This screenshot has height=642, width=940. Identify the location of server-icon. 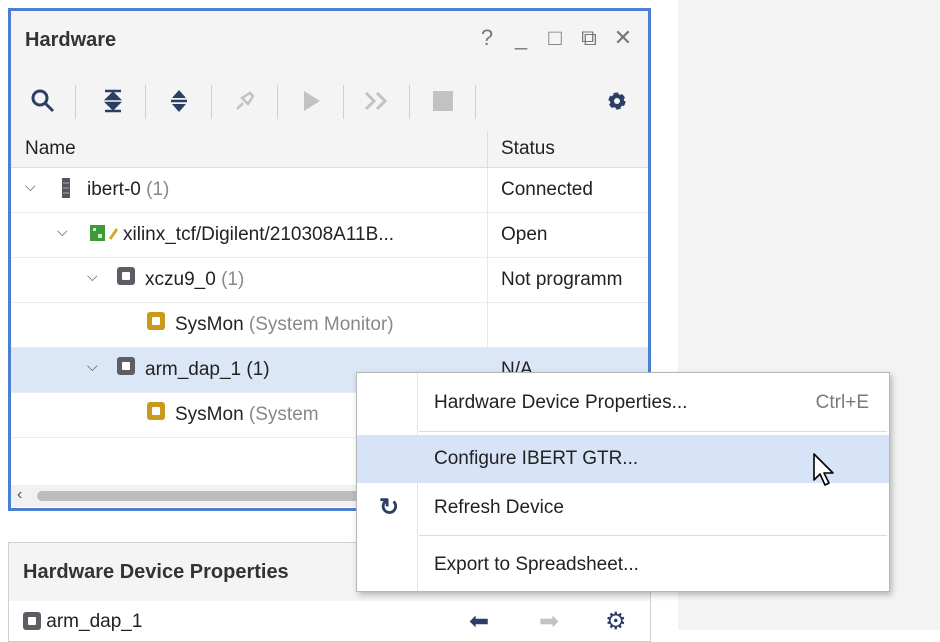
(66, 191).